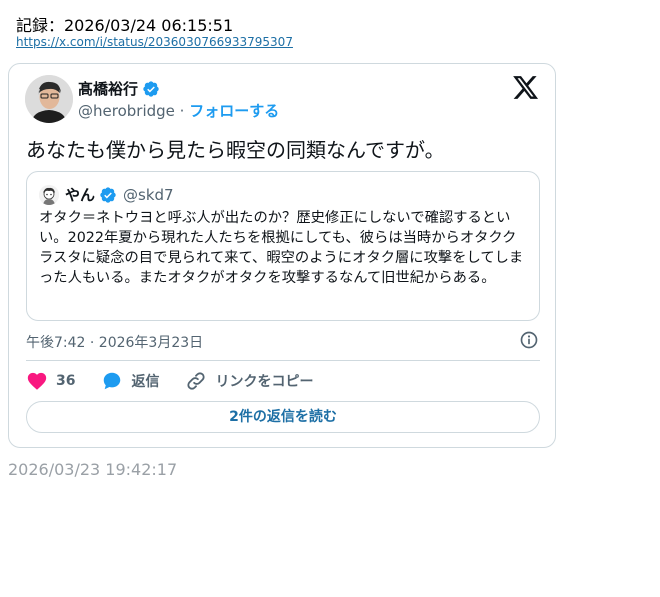 The image size is (660, 597). What do you see at coordinates (130, 381) in the screenshot?
I see `reply-button: 返信` at bounding box center [130, 381].